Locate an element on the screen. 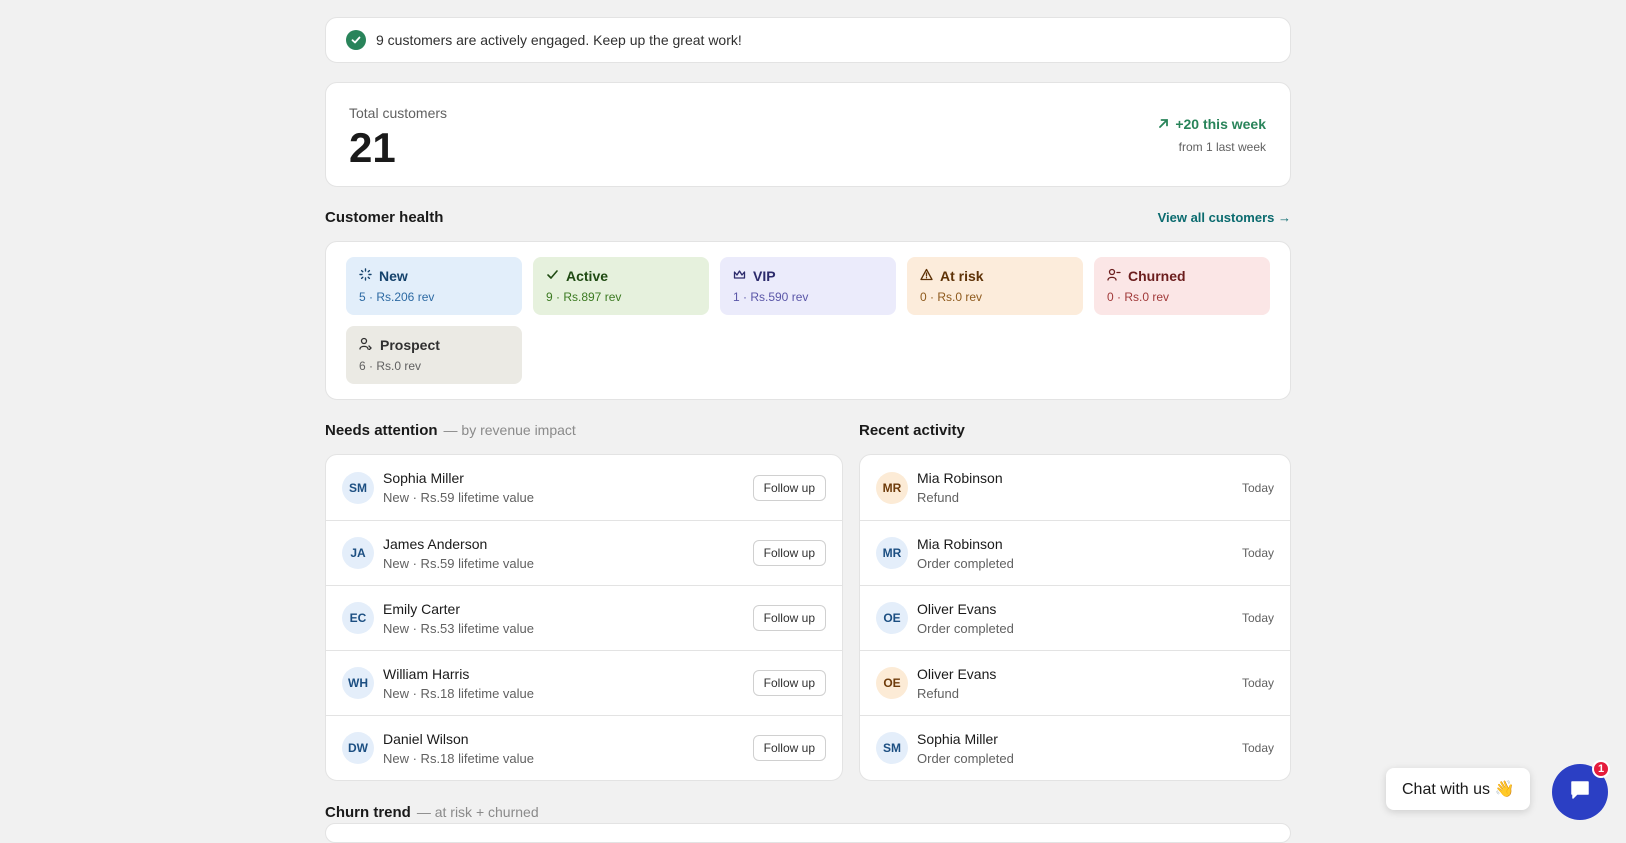 This screenshot has width=1626, height=843. avatar: SM is located at coordinates (358, 487).